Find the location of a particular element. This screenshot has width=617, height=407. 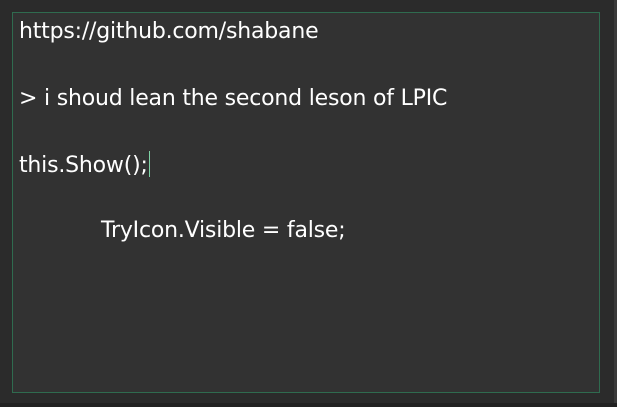

editor-line-4: TryIcon.Visible = false; is located at coordinates (223, 231).